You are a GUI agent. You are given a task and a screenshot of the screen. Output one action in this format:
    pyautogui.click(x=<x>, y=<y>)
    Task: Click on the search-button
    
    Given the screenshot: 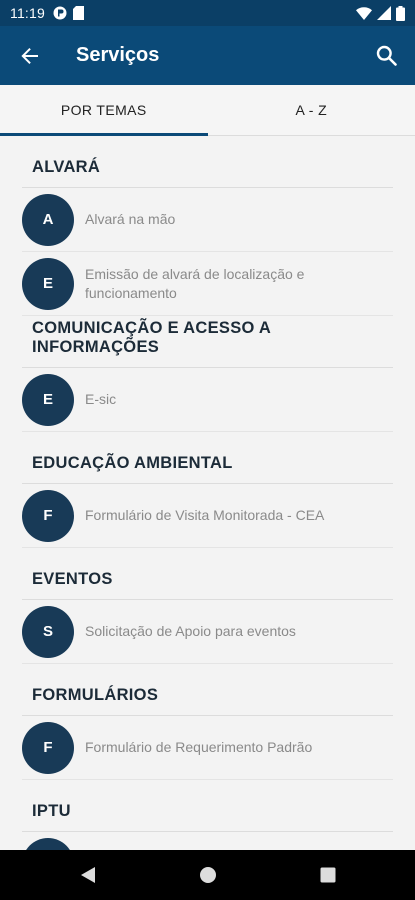 What is the action you would take?
    pyautogui.click(x=386, y=55)
    